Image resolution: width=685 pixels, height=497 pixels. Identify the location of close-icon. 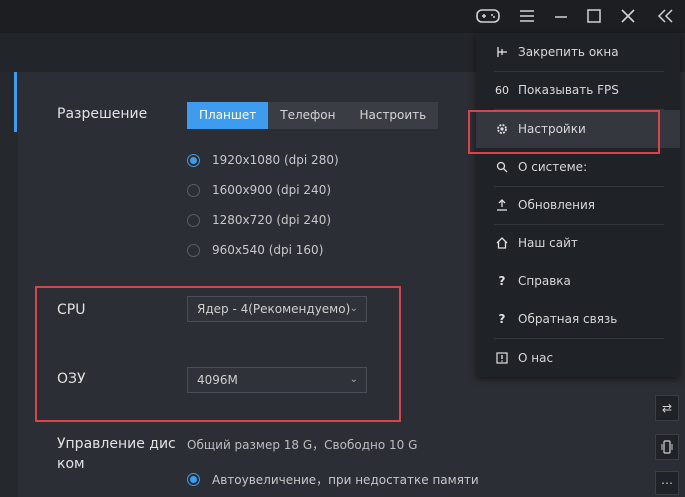
(628, 16).